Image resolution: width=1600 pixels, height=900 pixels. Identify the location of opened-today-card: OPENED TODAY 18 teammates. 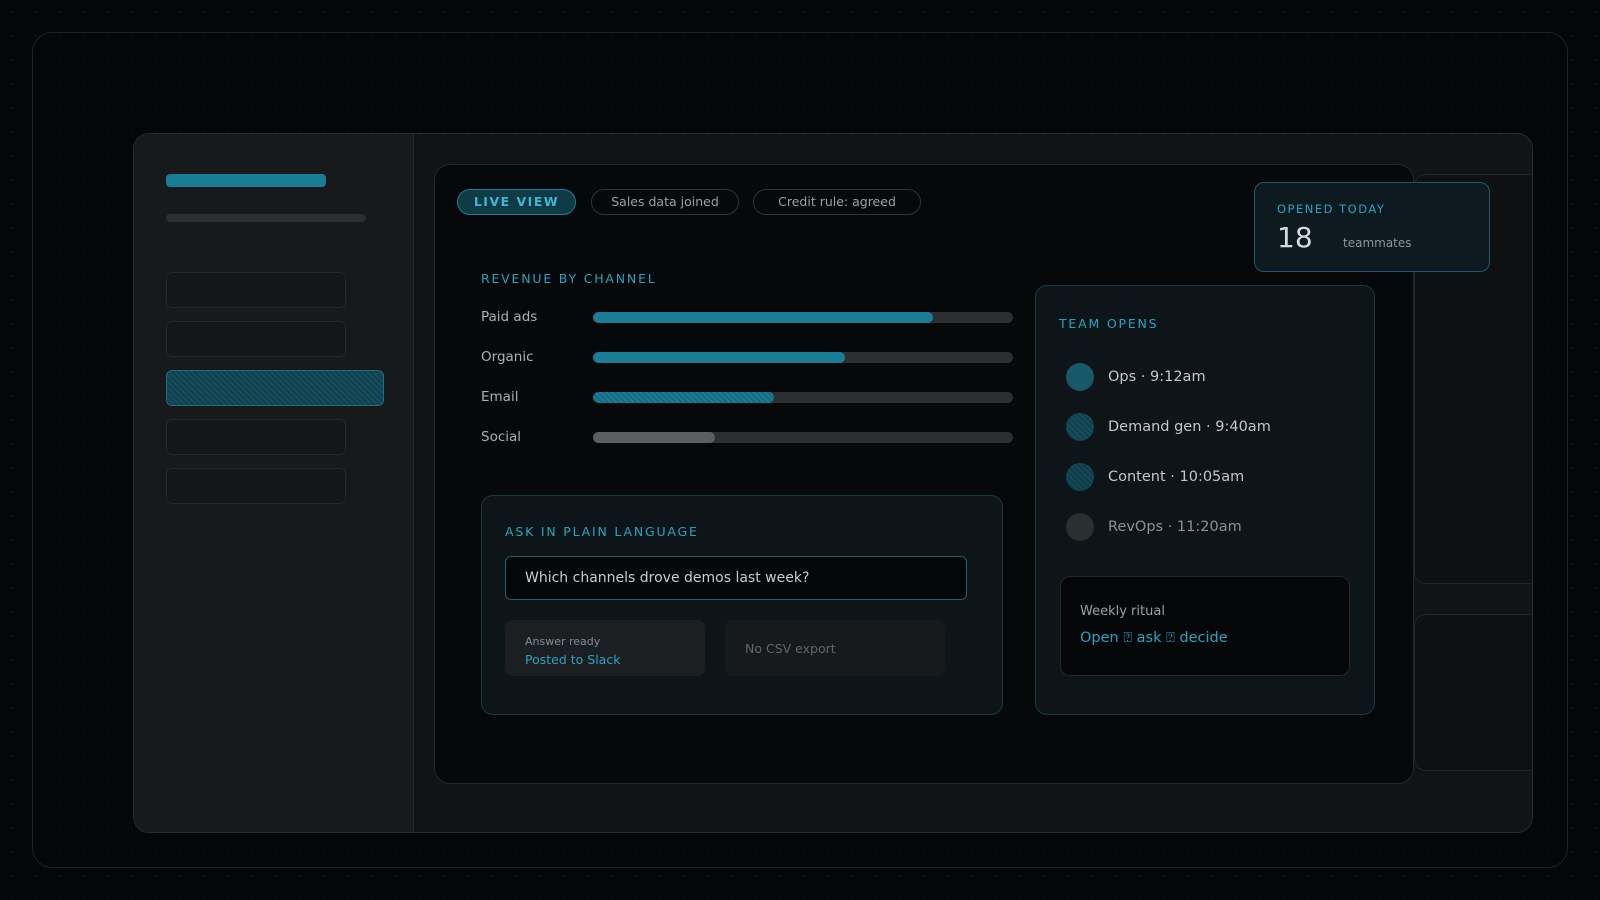
(1372, 227).